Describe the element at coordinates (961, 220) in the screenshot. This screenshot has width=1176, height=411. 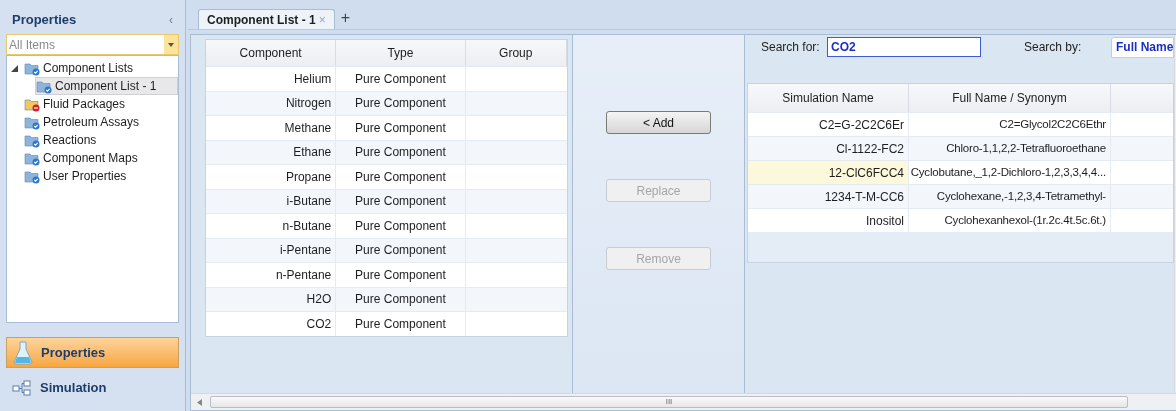
I see `table-row: Inositol Cyclohexanhexol-(1r.2c.4t.5c.6t.)` at that location.